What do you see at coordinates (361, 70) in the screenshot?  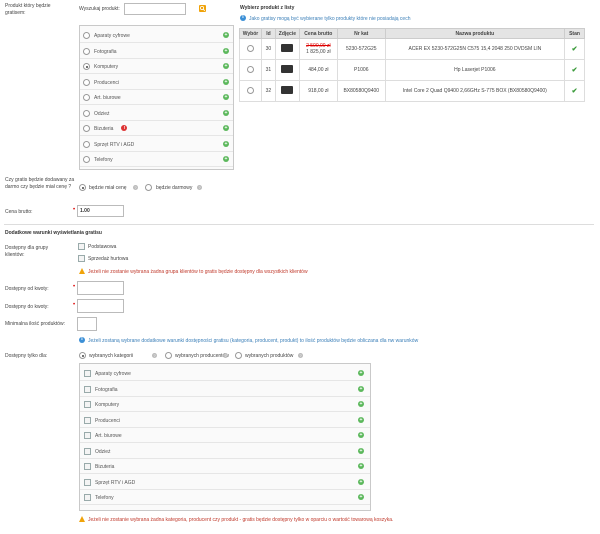 I see `product-cat-number: P1006` at bounding box center [361, 70].